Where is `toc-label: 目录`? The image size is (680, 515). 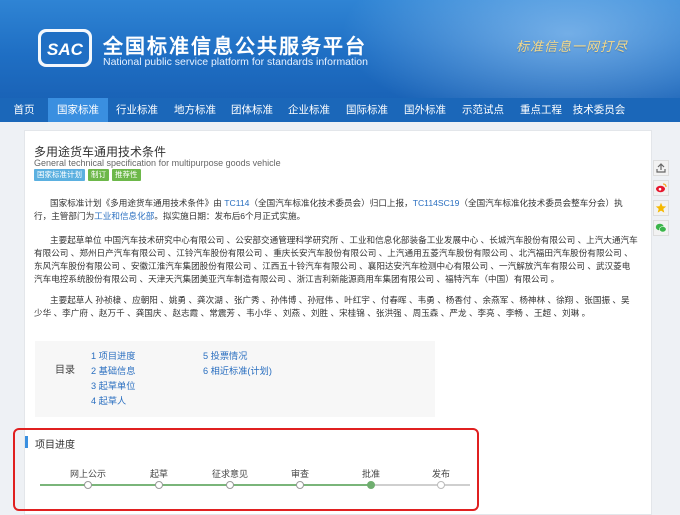 toc-label: 目录 is located at coordinates (65, 370).